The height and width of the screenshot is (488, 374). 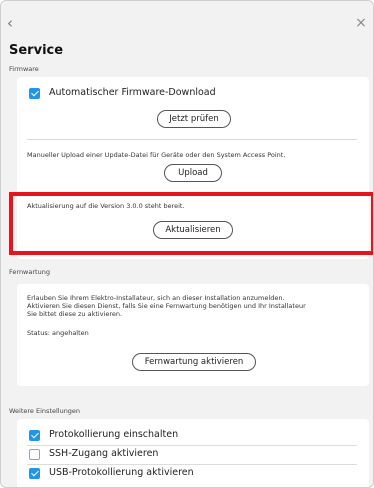 What do you see at coordinates (193, 173) in the screenshot?
I see `upload-button: Upload` at bounding box center [193, 173].